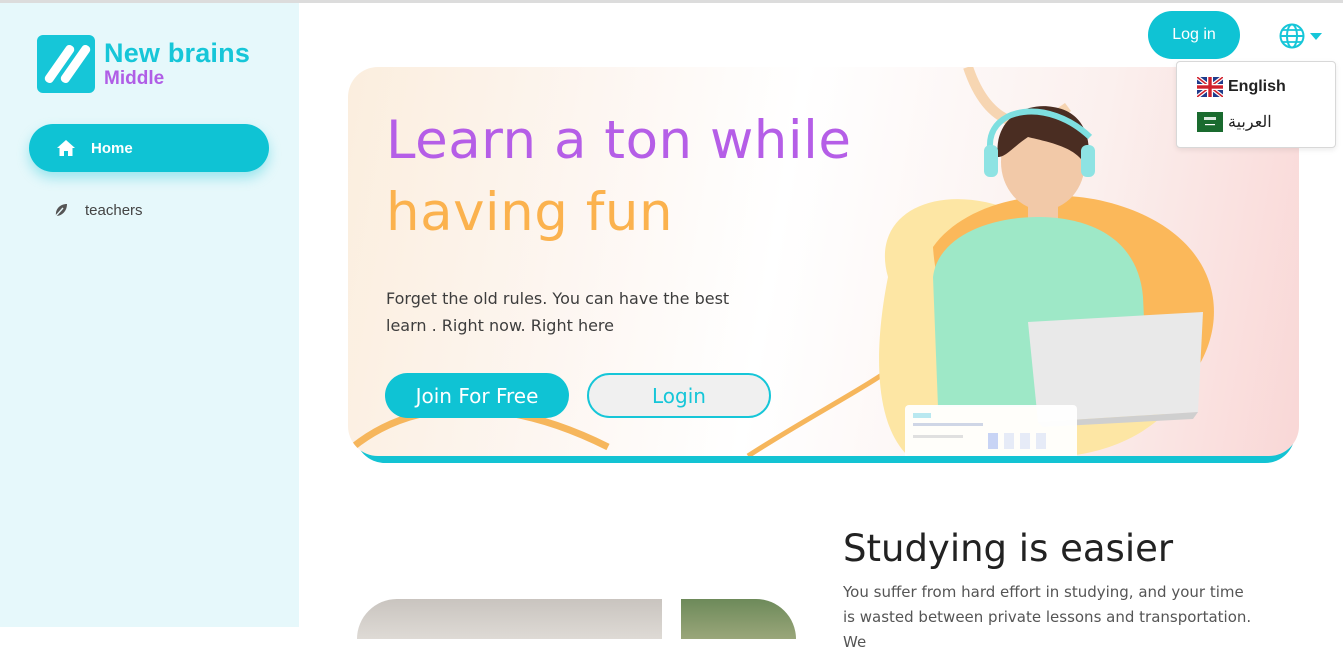 The width and height of the screenshot is (1343, 655). What do you see at coordinates (114, 210) in the screenshot?
I see `sidebar-item-label: teachers` at bounding box center [114, 210].